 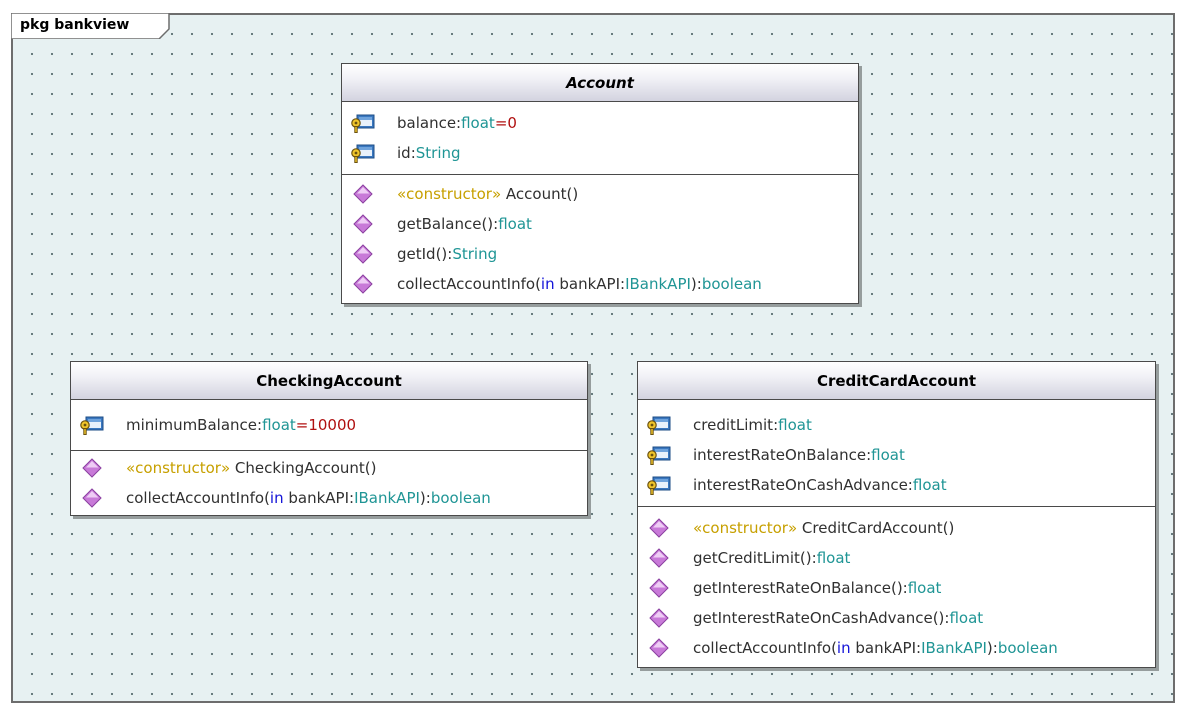 What do you see at coordinates (600, 83) in the screenshot?
I see `class-name-account: Account` at bounding box center [600, 83].